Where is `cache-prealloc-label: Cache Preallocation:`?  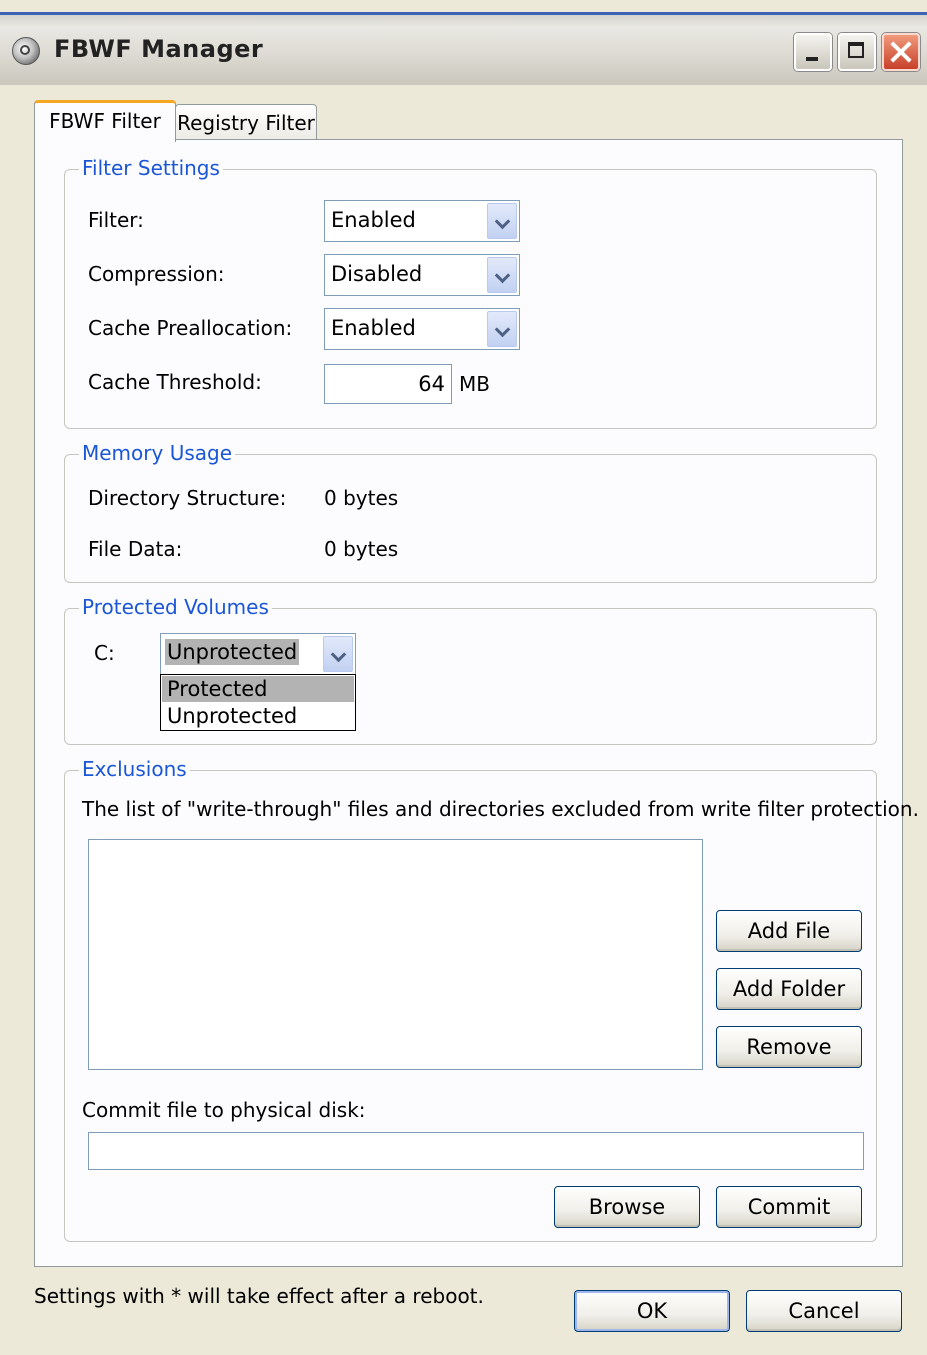
cache-prealloc-label: Cache Preallocation: is located at coordinates (190, 328).